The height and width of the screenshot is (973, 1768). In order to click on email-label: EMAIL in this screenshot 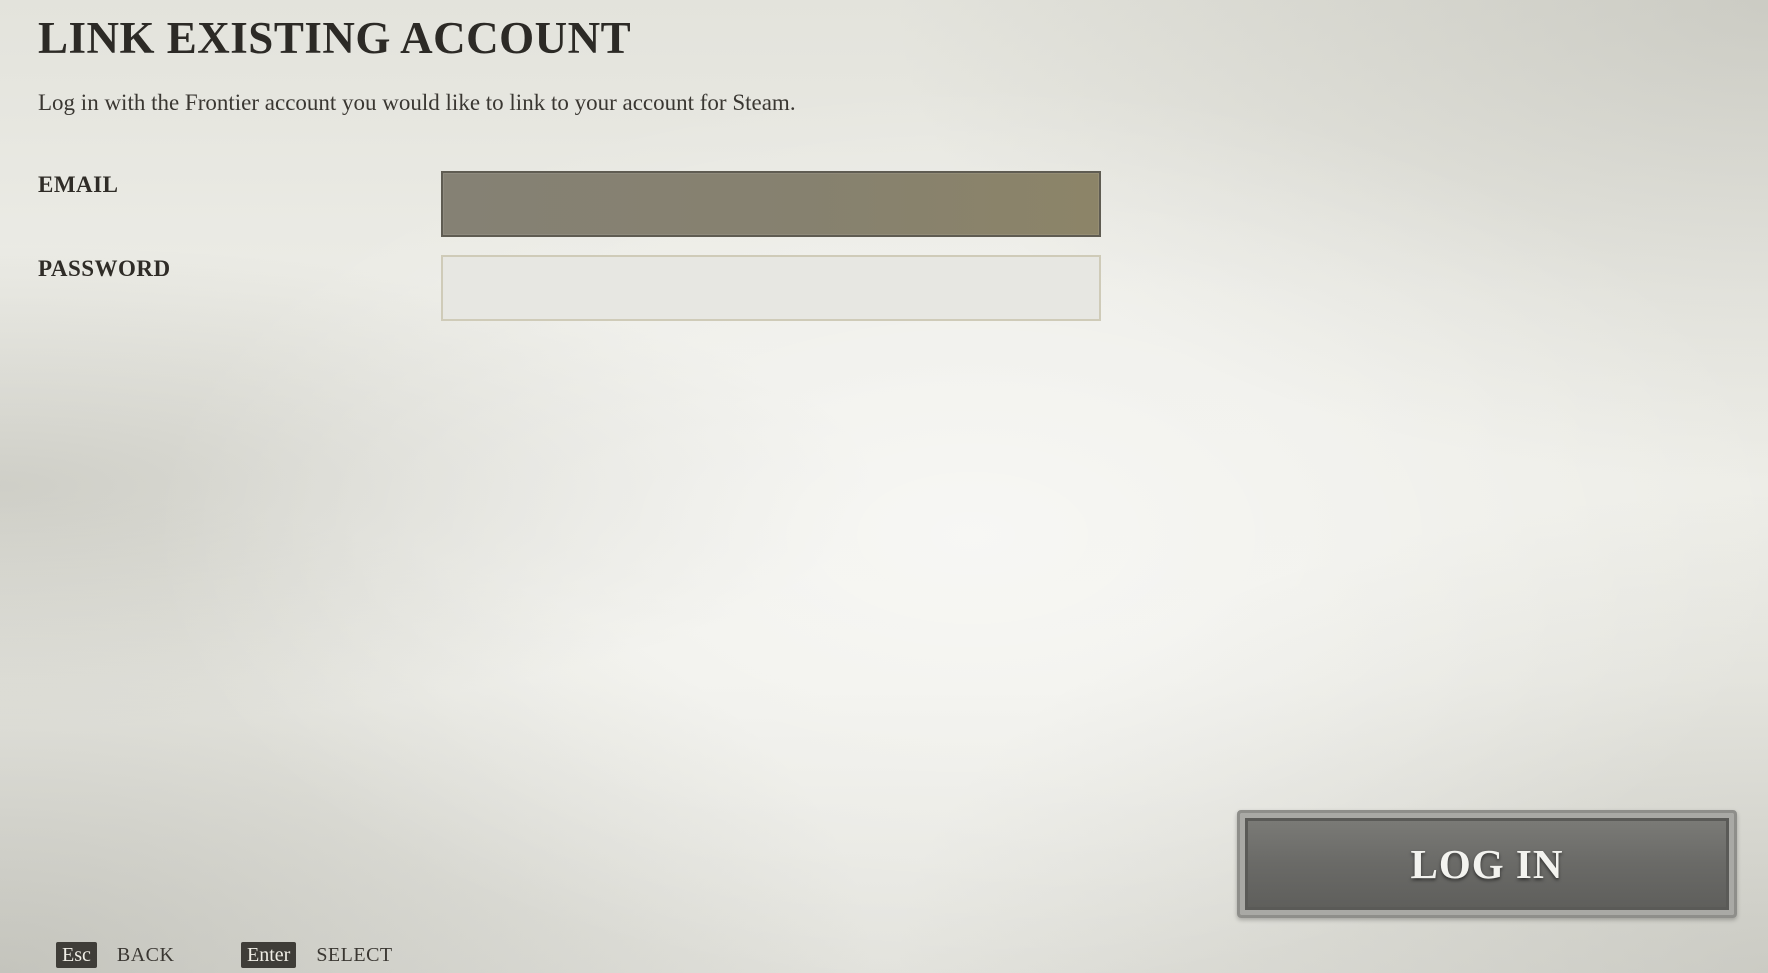, I will do `click(78, 184)`.